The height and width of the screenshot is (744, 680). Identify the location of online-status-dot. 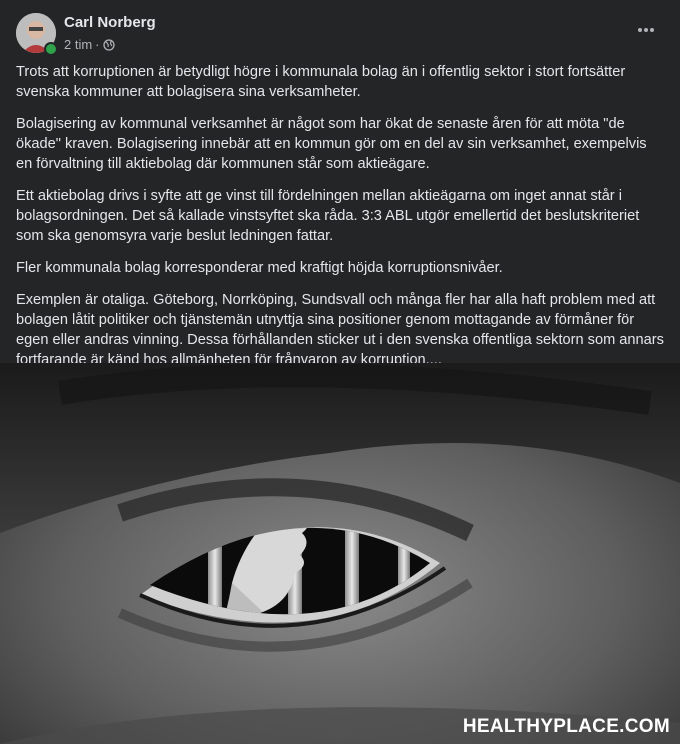
(51, 49).